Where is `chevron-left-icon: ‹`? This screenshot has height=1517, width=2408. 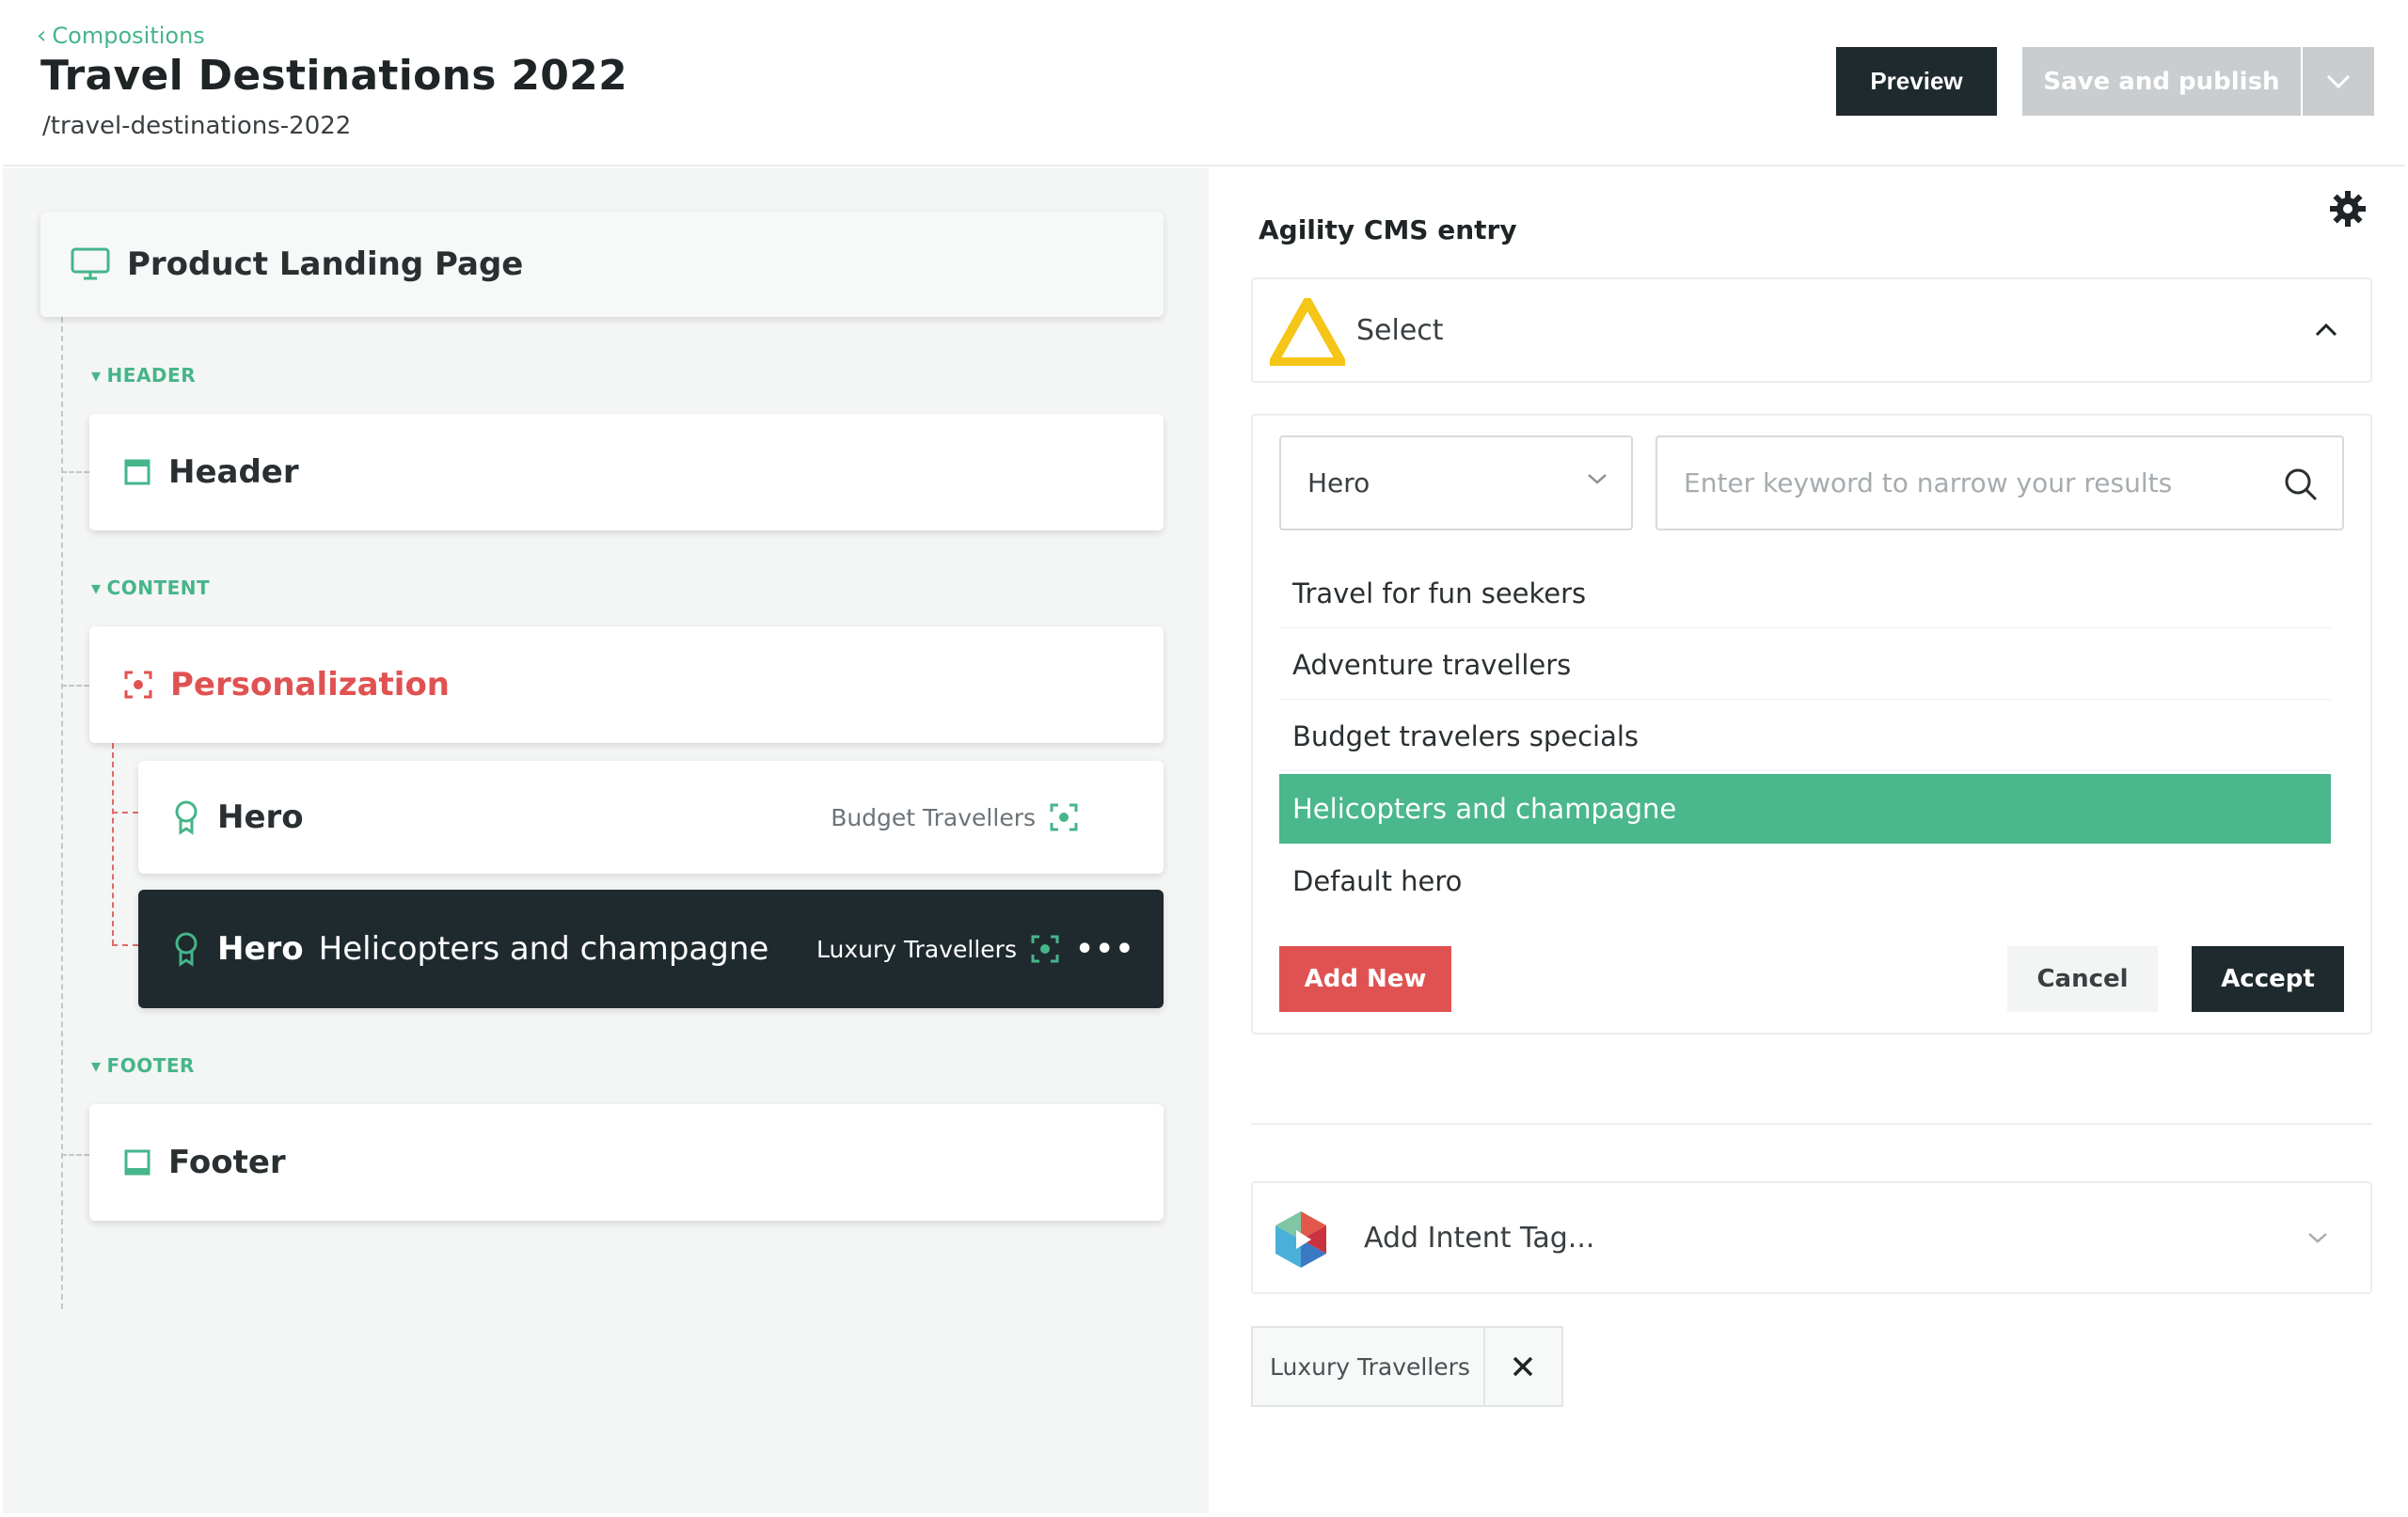
chevron-left-icon: ‹ is located at coordinates (42, 36).